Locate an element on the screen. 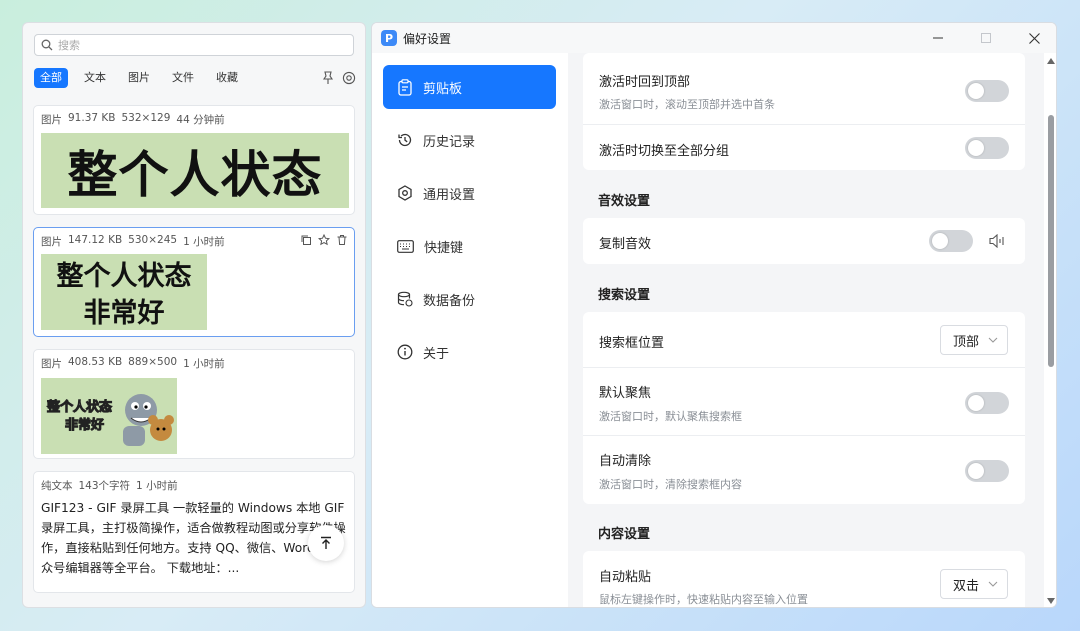 This screenshot has width=1080, height=631. toggle-activate-top is located at coordinates (987, 91).